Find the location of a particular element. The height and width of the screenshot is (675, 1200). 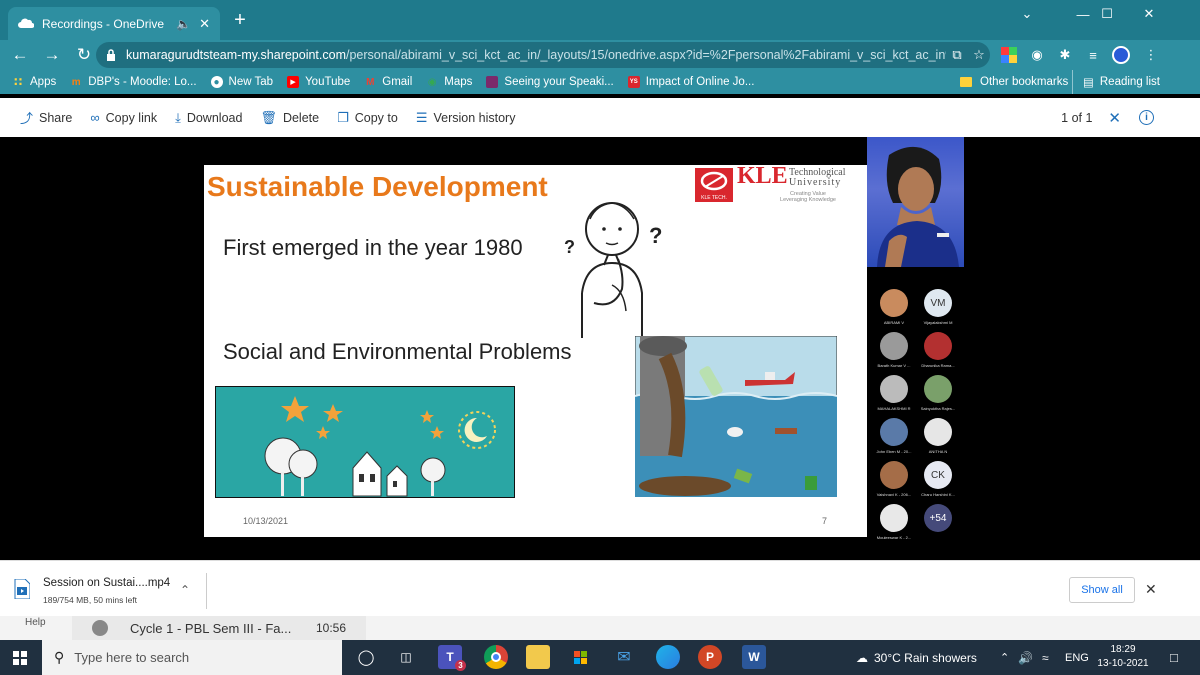

word-icon: W is located at coordinates (754, 657).